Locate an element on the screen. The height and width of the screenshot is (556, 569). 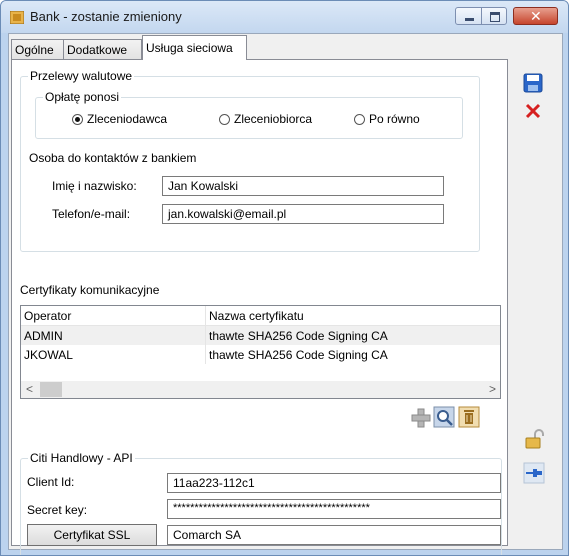
table-row: ADMIN thawte SHA256 Code Signing CA is located at coordinates (260, 335).